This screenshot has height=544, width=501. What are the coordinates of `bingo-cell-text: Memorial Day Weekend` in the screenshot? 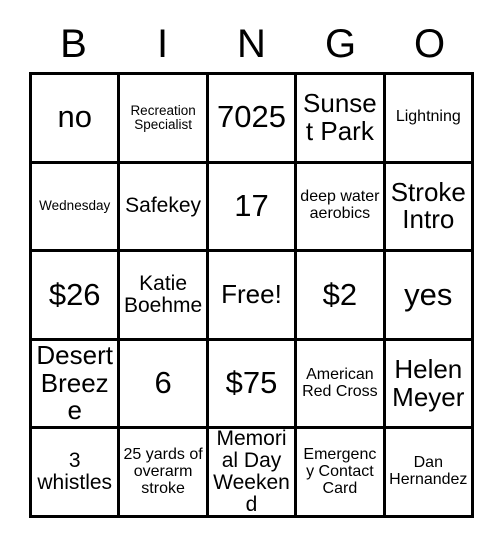 It's located at (251, 473).